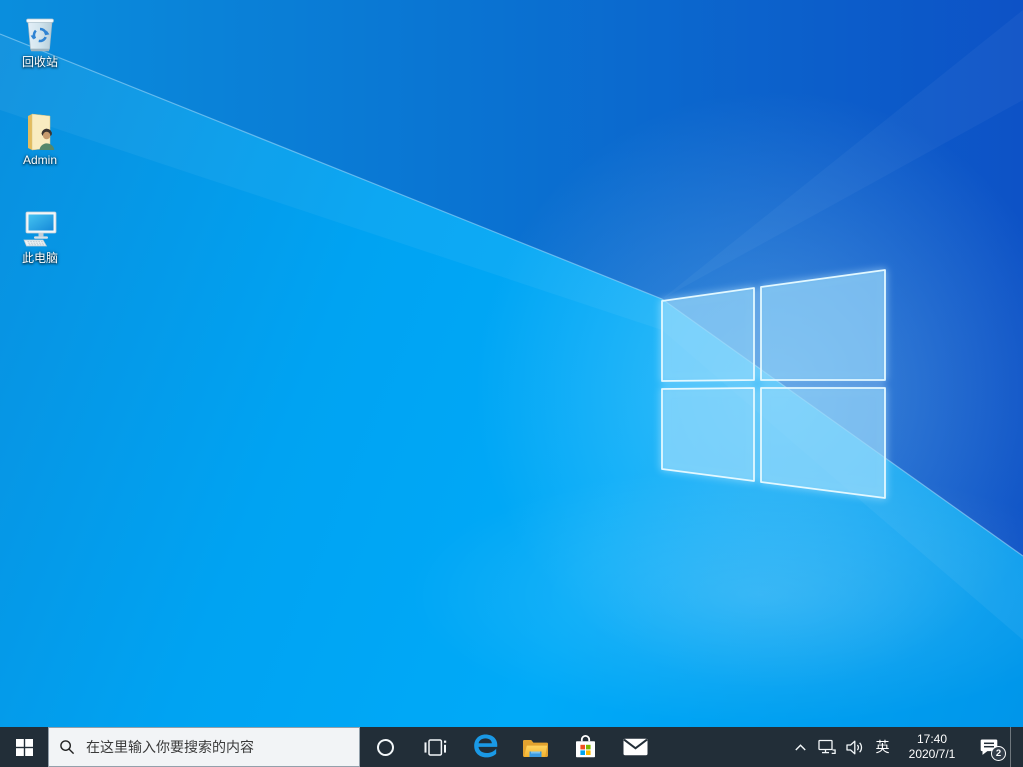 Image resolution: width=1023 pixels, height=767 pixels. I want to click on chevron-up-icon, so click(800, 746).